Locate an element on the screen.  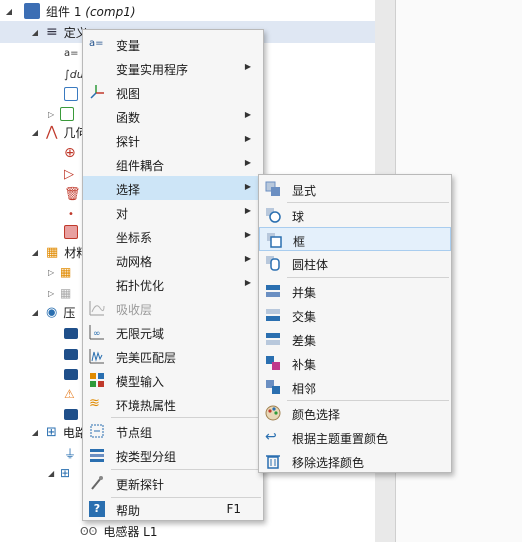
menu-item-label: 吸收层 is located at coordinates (134, 310).